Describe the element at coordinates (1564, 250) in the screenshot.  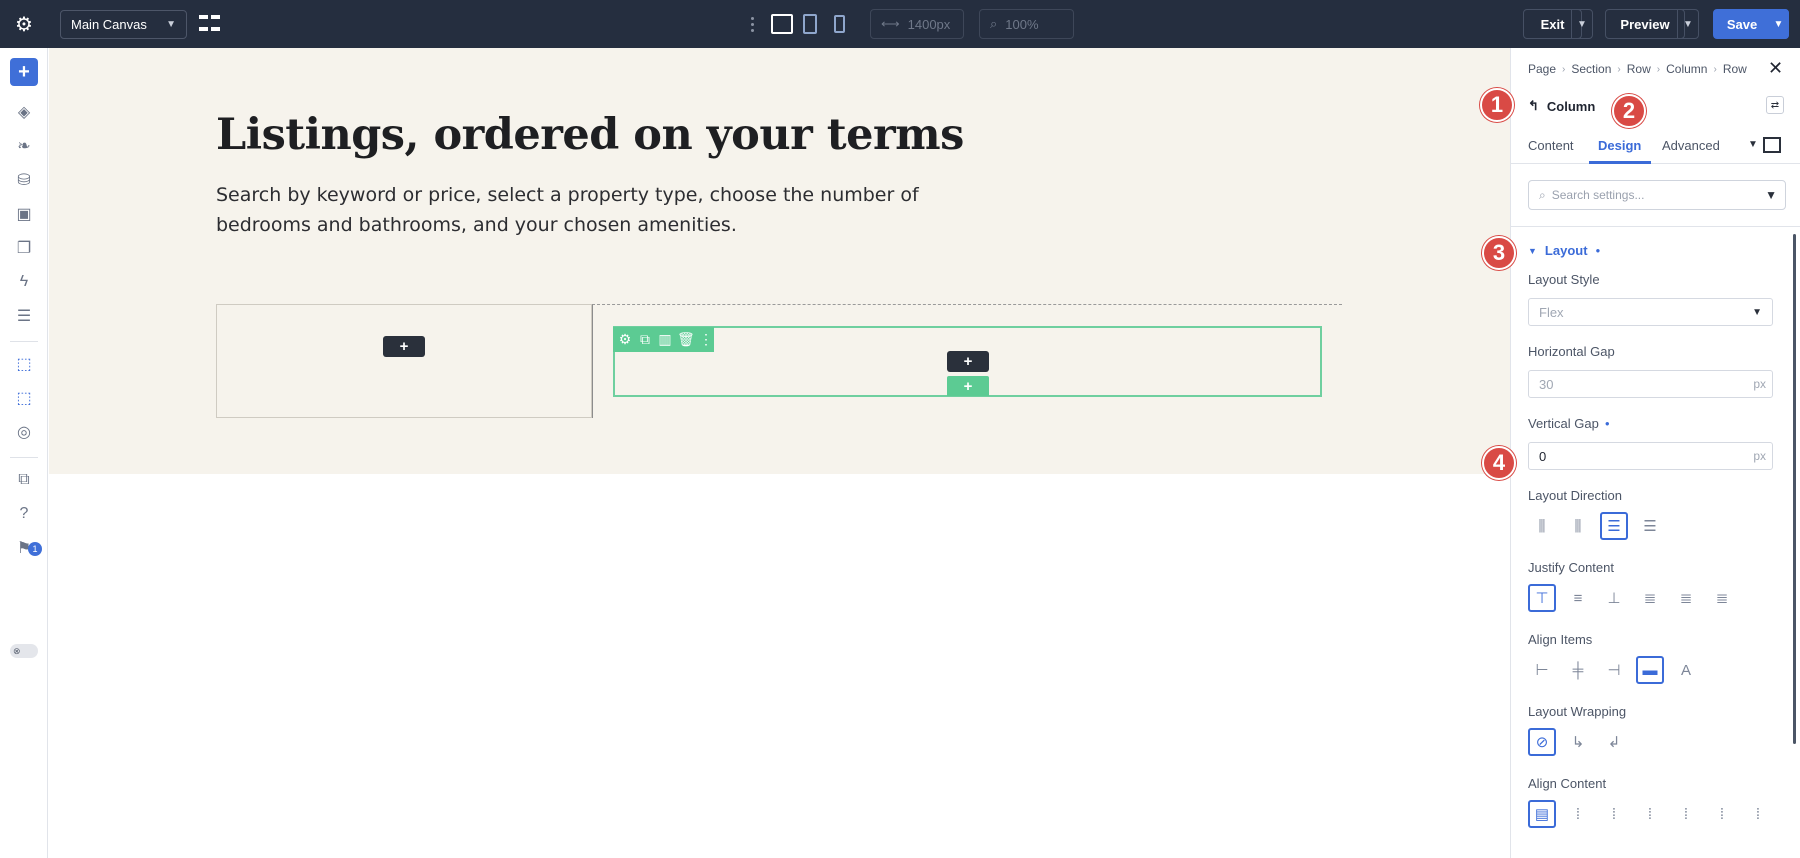
I see `layout-section-toggle: ▼ Layout ●` at that location.